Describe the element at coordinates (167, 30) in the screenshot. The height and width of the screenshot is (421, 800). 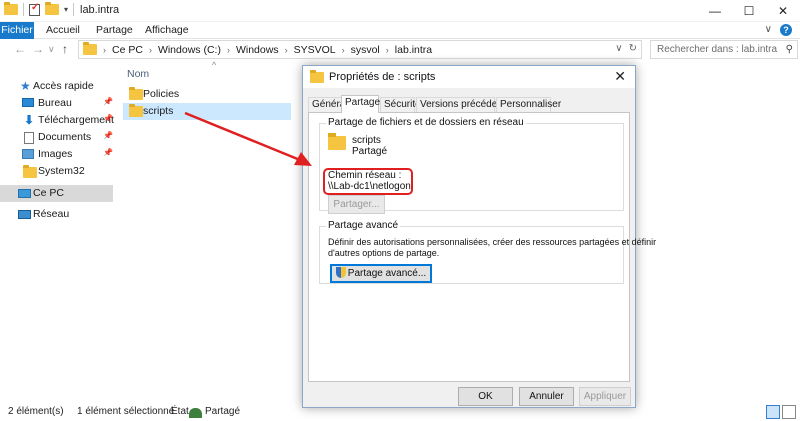
I see `tab-affichage: Affichage` at that location.